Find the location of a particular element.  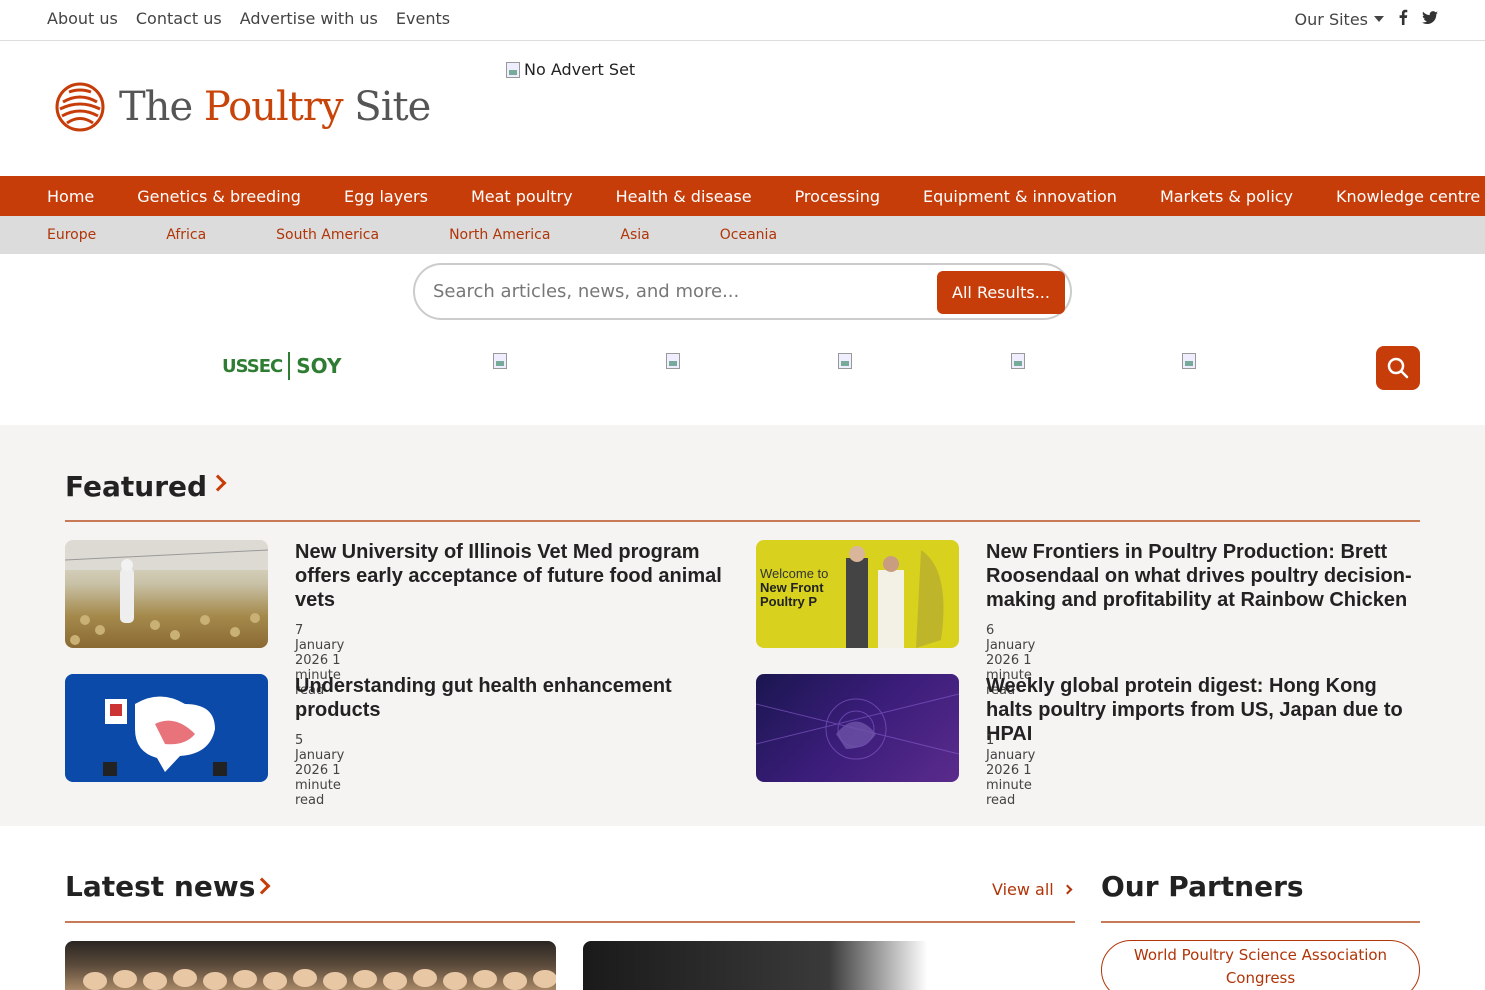

article-meta: 1 January 2026 1 minute read is located at coordinates (1011, 770).